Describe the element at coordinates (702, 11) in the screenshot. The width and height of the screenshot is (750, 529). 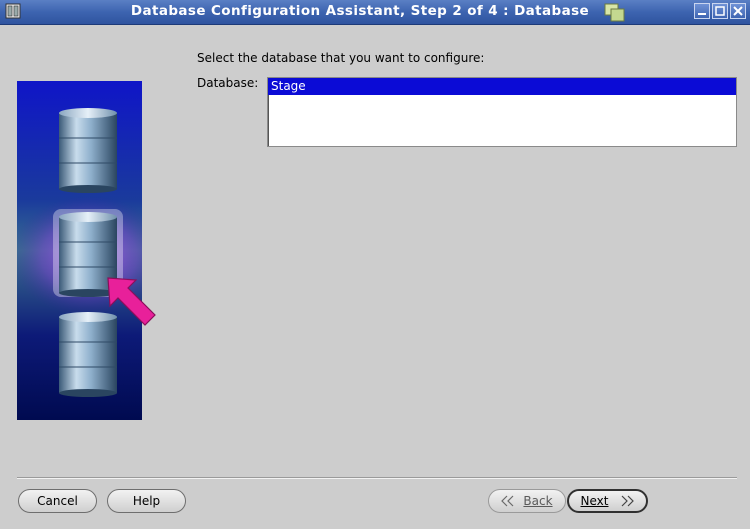
I see `minimize-button` at that location.